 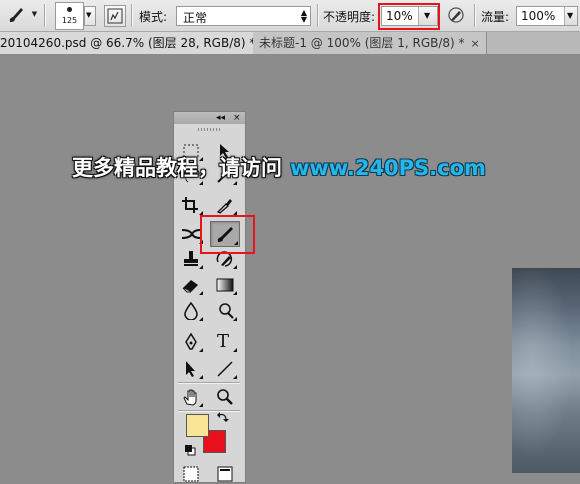 I want to click on blur-icon, so click(x=191, y=311).